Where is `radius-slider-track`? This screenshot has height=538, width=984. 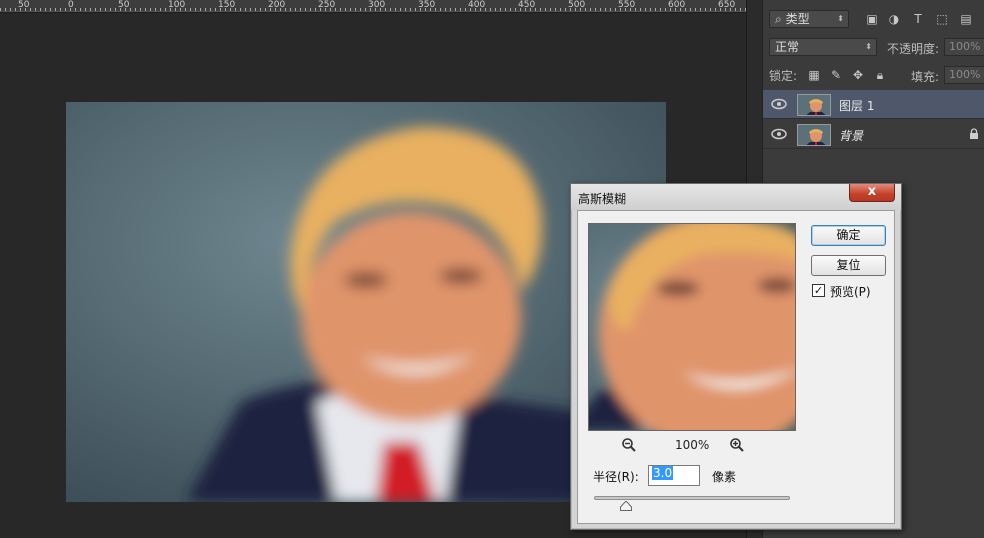 radius-slider-track is located at coordinates (692, 498).